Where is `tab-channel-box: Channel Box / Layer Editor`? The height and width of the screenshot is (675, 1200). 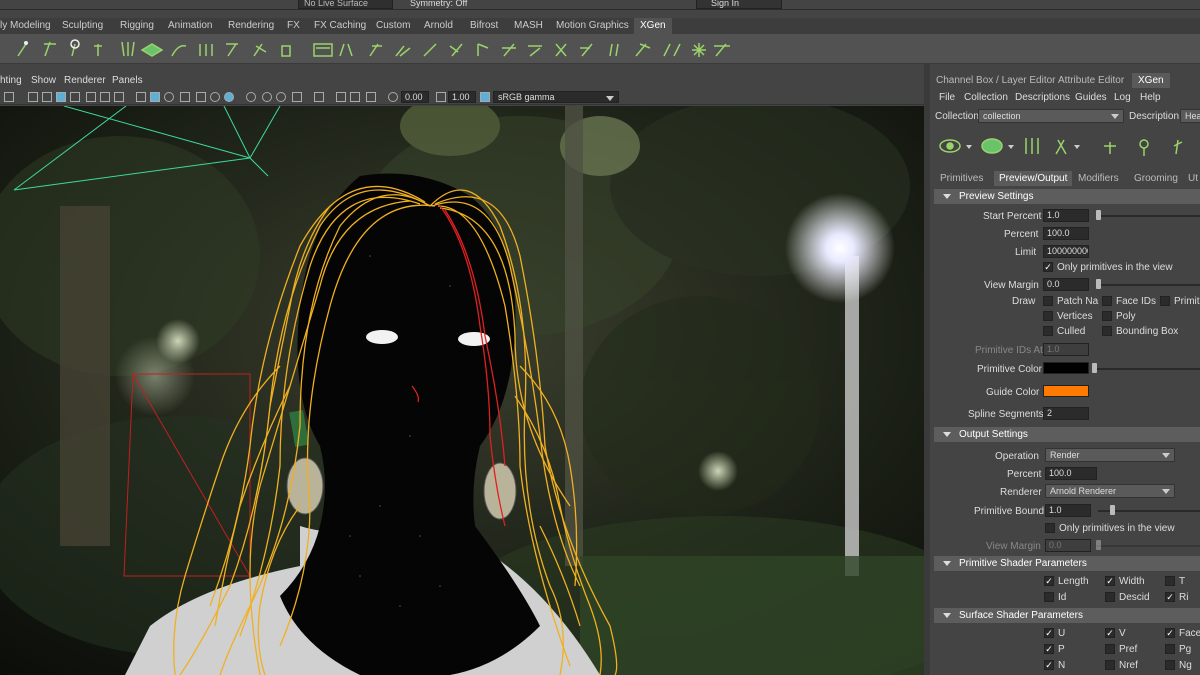
tab-channel-box: Channel Box / Layer Editor is located at coordinates (996, 80).